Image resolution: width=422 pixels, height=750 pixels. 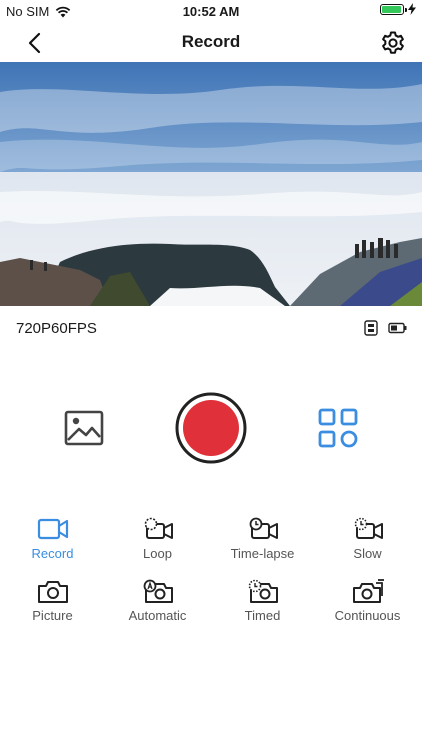 What do you see at coordinates (84, 428) in the screenshot?
I see `gallery-icon` at bounding box center [84, 428].